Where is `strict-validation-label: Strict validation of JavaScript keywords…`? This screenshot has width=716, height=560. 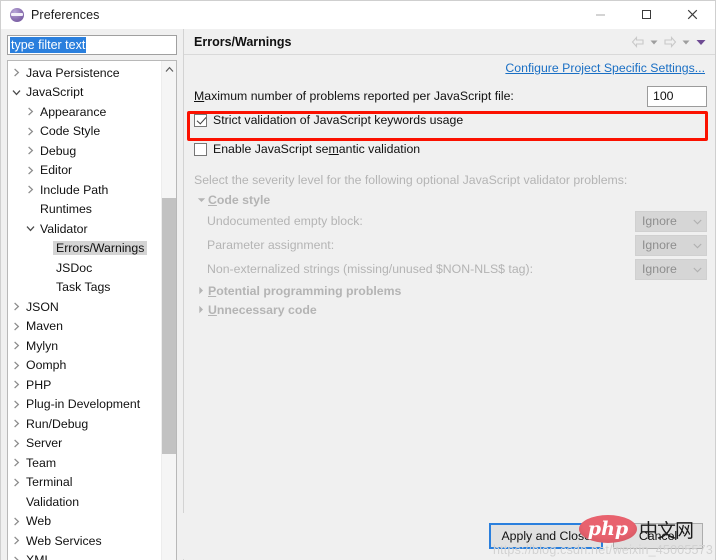 strict-validation-label: Strict validation of JavaScript keywords… is located at coordinates (338, 120).